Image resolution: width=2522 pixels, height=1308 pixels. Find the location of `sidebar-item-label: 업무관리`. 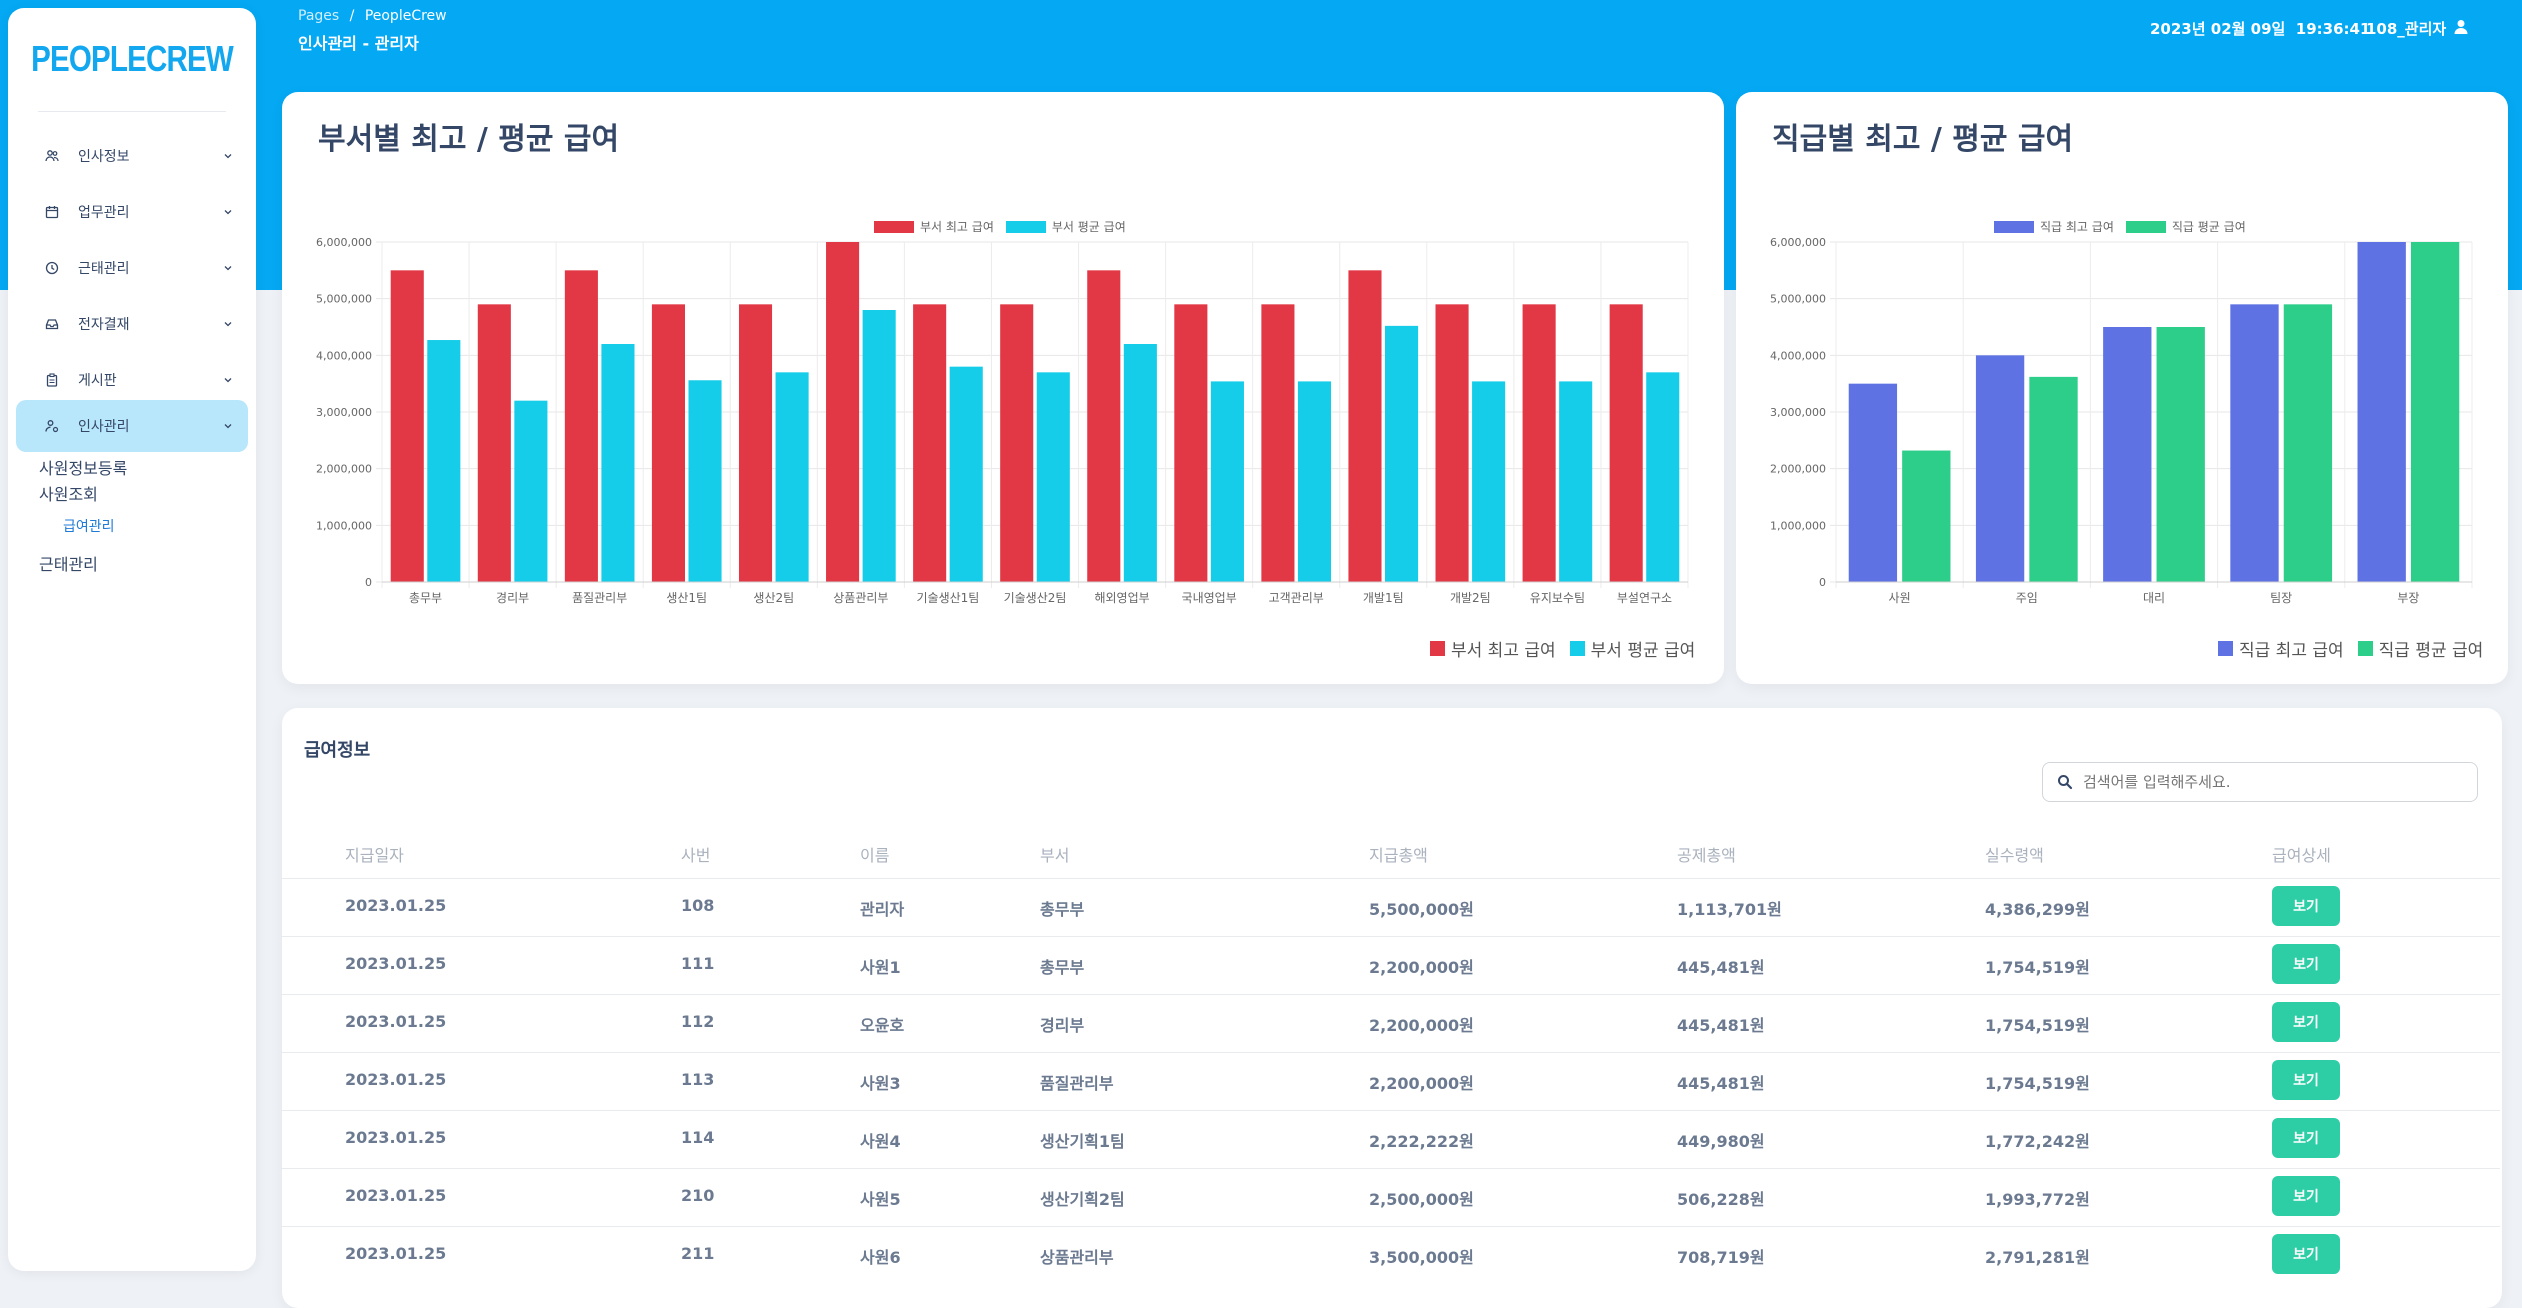

sidebar-item-label: 업무관리 is located at coordinates (104, 213).